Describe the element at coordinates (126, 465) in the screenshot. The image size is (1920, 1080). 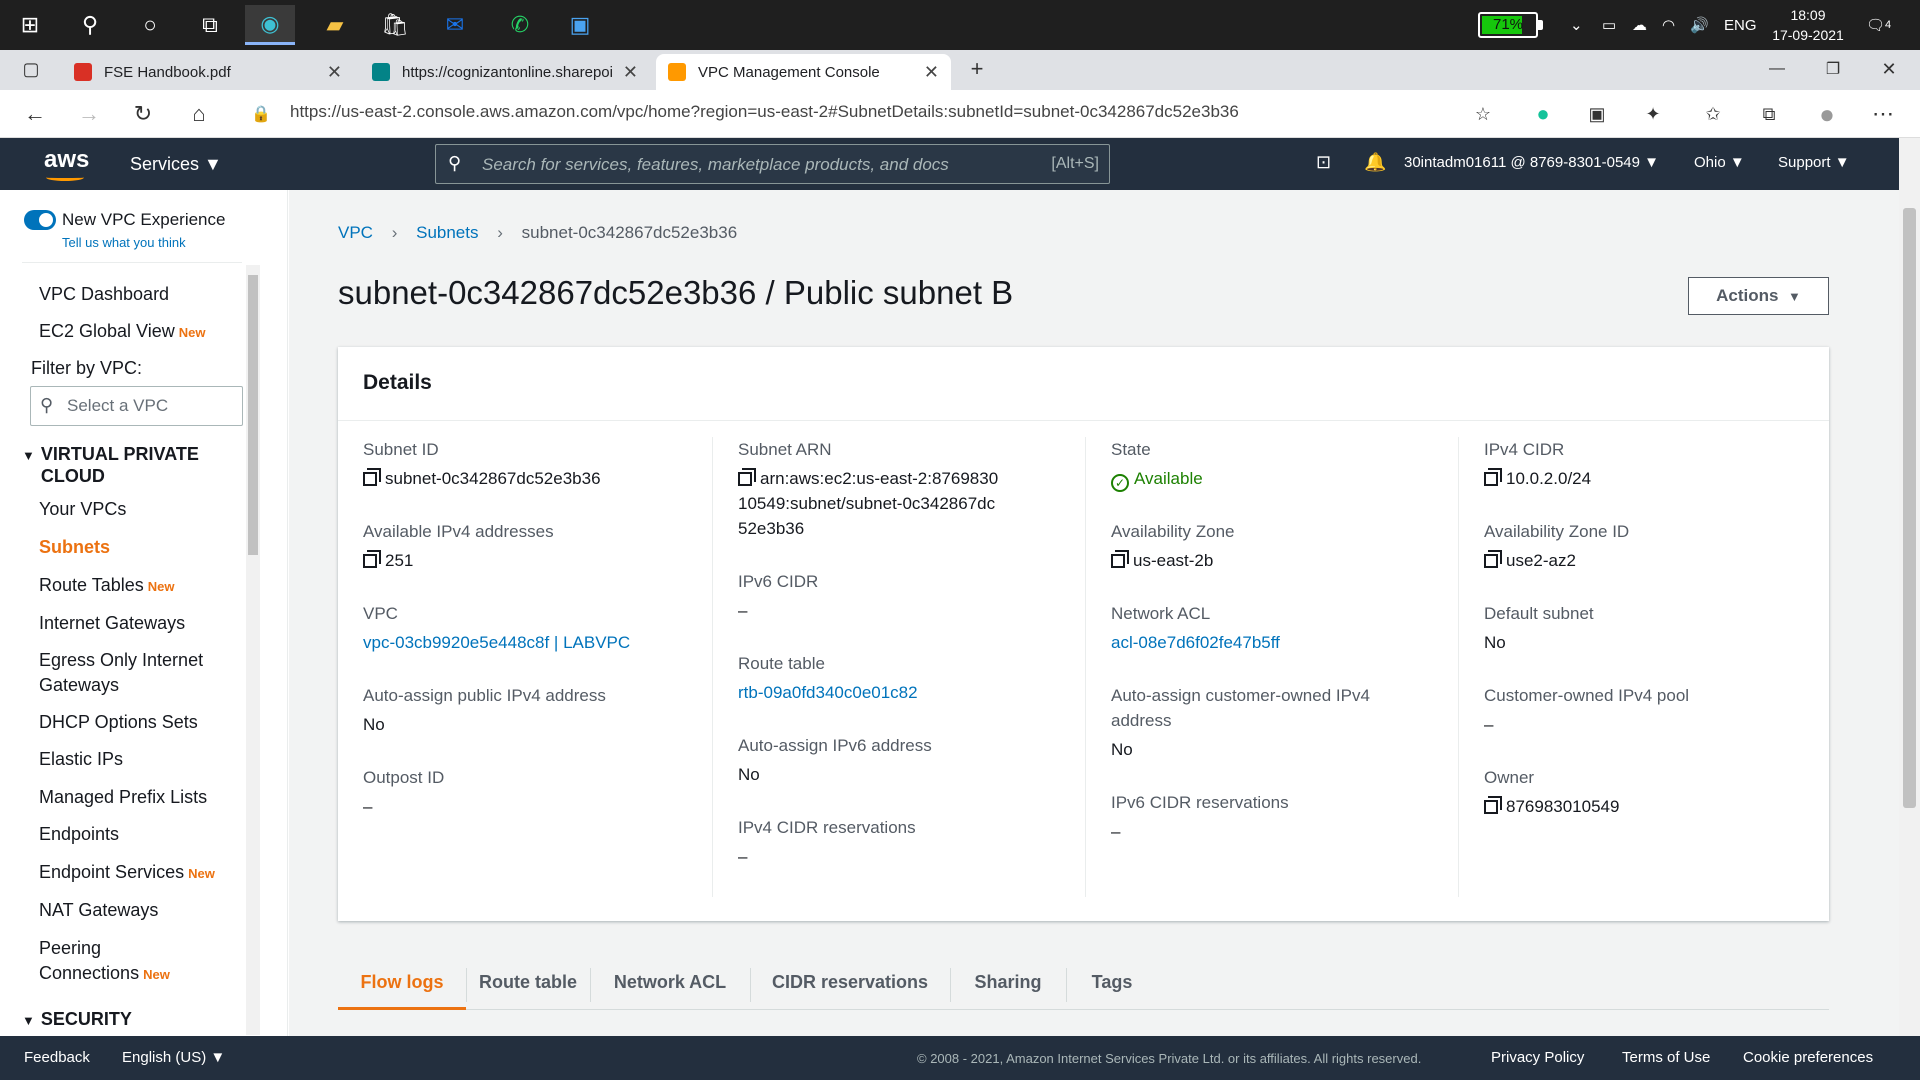
I see `section-virtual-private-cloud: ▼ VIRTUAL PRIVATE CLOUD` at that location.